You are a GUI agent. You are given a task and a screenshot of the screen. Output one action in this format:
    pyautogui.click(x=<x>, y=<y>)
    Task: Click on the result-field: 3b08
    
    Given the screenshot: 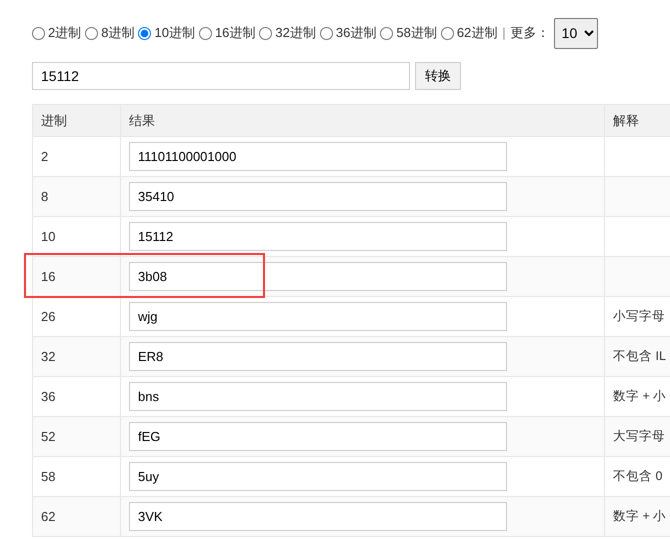 What is the action you would take?
    pyautogui.click(x=318, y=276)
    